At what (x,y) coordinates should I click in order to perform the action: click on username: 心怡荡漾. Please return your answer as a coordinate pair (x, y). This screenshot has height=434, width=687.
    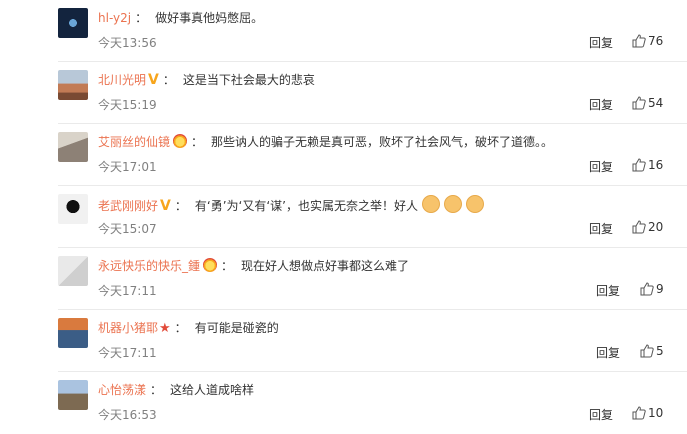
    Looking at the image, I should click on (122, 390).